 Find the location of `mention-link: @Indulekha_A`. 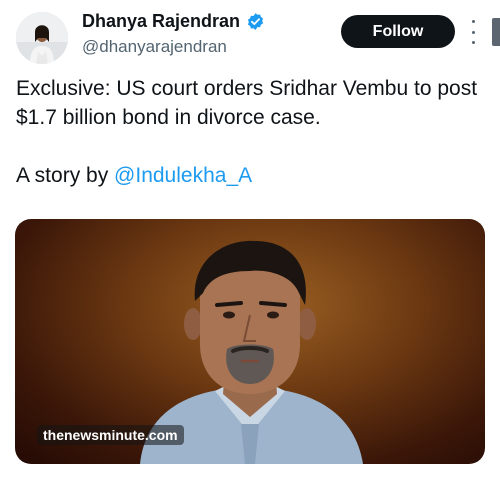

mention-link: @Indulekha_A is located at coordinates (183, 175).